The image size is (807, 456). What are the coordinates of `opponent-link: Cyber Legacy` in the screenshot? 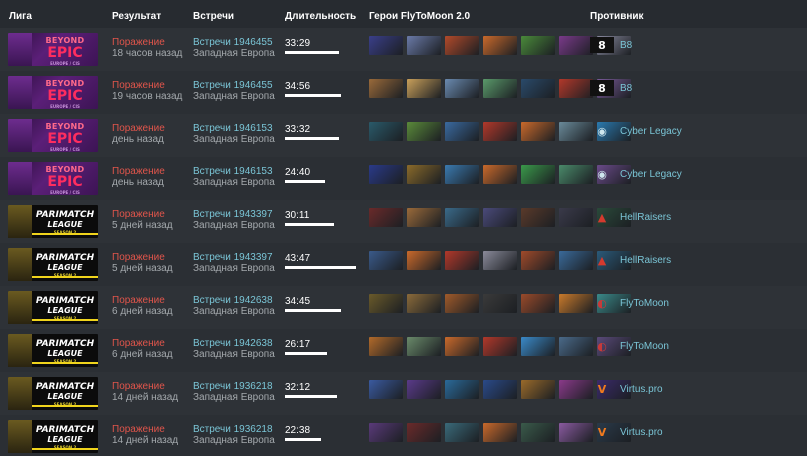 It's located at (651, 131).